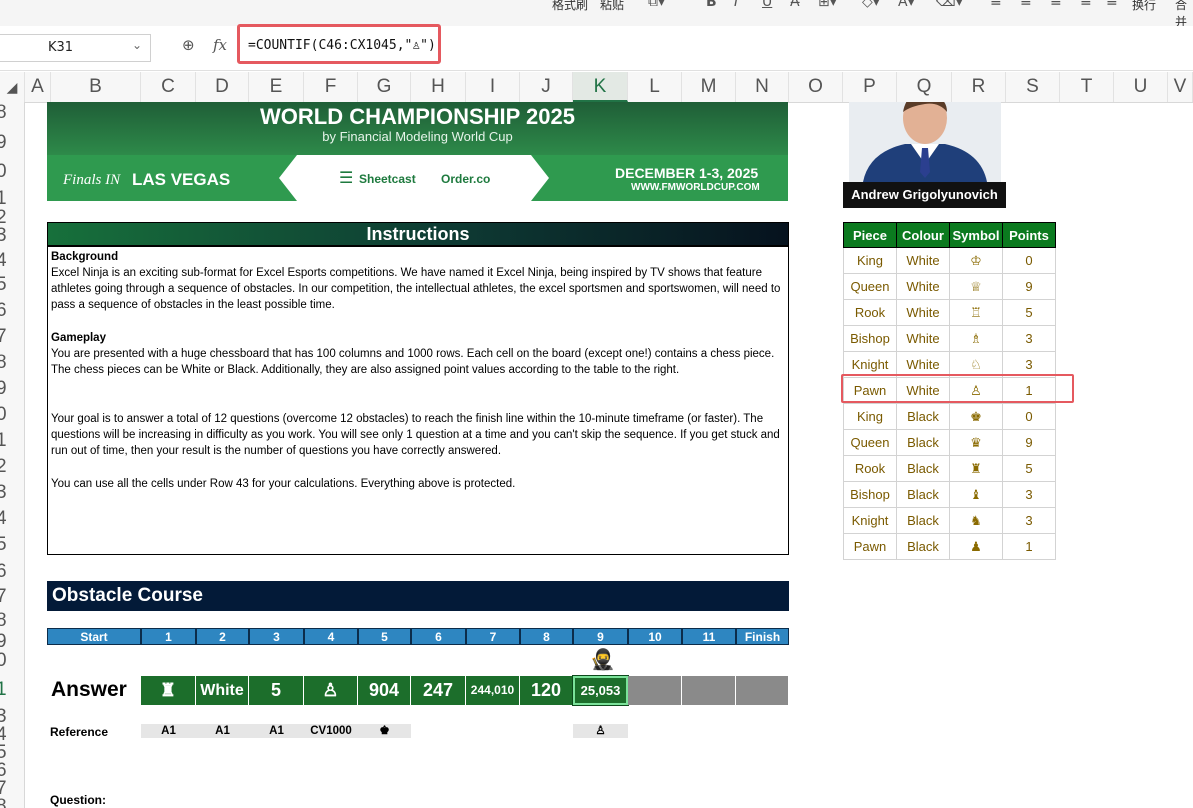 The width and height of the screenshot is (1193, 808). I want to click on piece-cell: Bishop, so click(870, 338).